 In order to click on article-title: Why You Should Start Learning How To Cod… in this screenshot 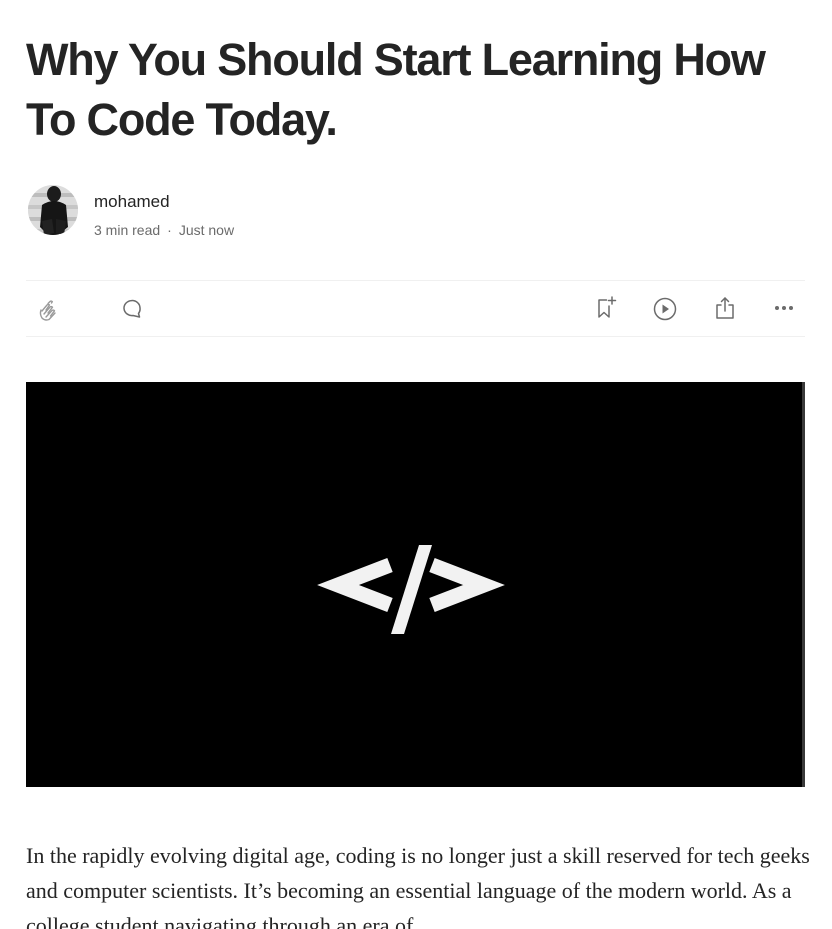, I will do `click(396, 89)`.